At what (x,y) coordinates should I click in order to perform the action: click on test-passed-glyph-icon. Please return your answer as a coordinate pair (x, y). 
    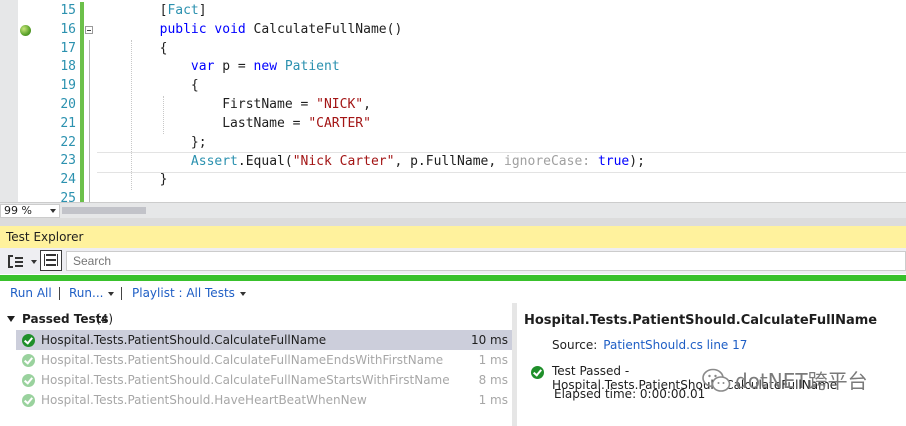
    Looking at the image, I should click on (25, 30).